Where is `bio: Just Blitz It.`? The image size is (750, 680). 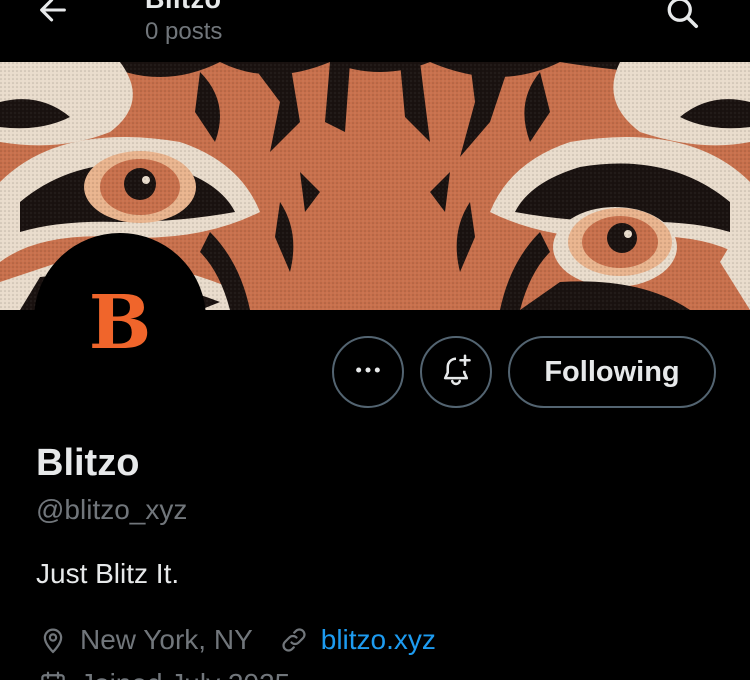 bio: Just Blitz It. is located at coordinates (108, 573).